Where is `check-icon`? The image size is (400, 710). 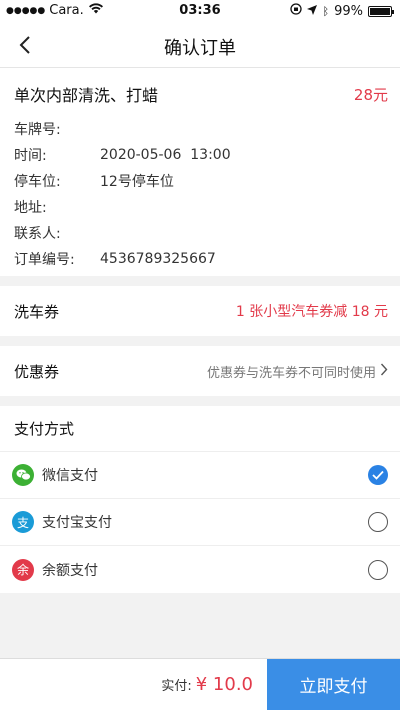
check-icon is located at coordinates (378, 475).